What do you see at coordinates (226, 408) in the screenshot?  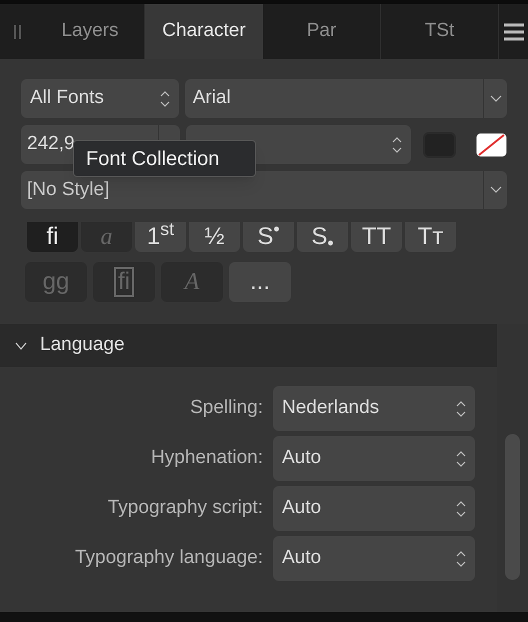 I see `field-label: Spelling:` at bounding box center [226, 408].